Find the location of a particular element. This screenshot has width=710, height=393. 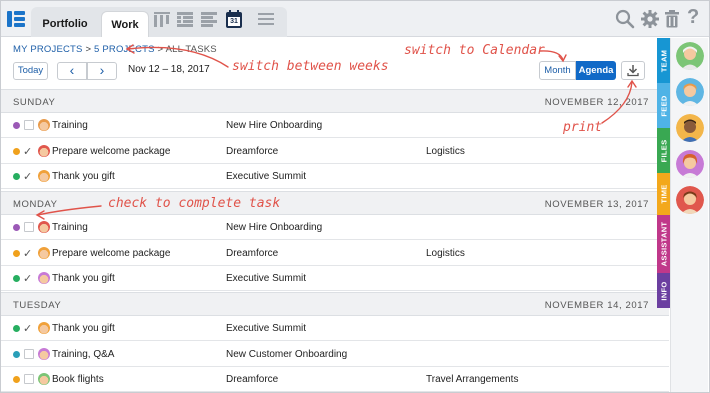

calendar-icon: 31 is located at coordinates (234, 19).